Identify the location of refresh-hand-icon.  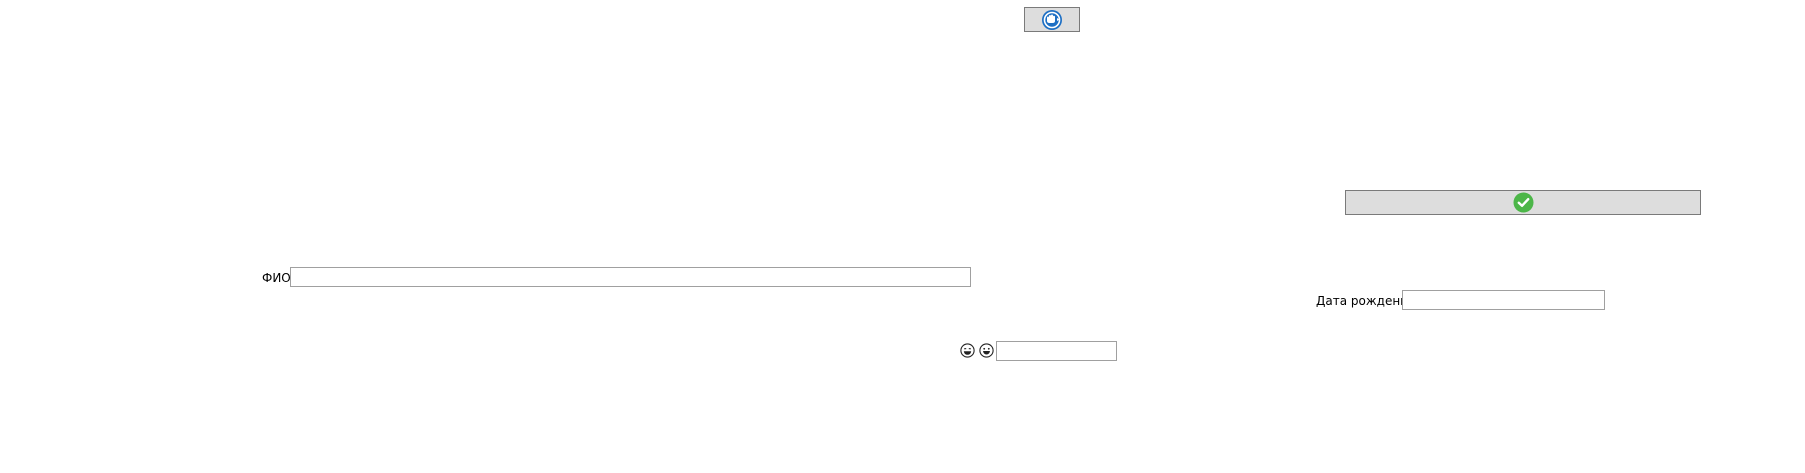
(1052, 19).